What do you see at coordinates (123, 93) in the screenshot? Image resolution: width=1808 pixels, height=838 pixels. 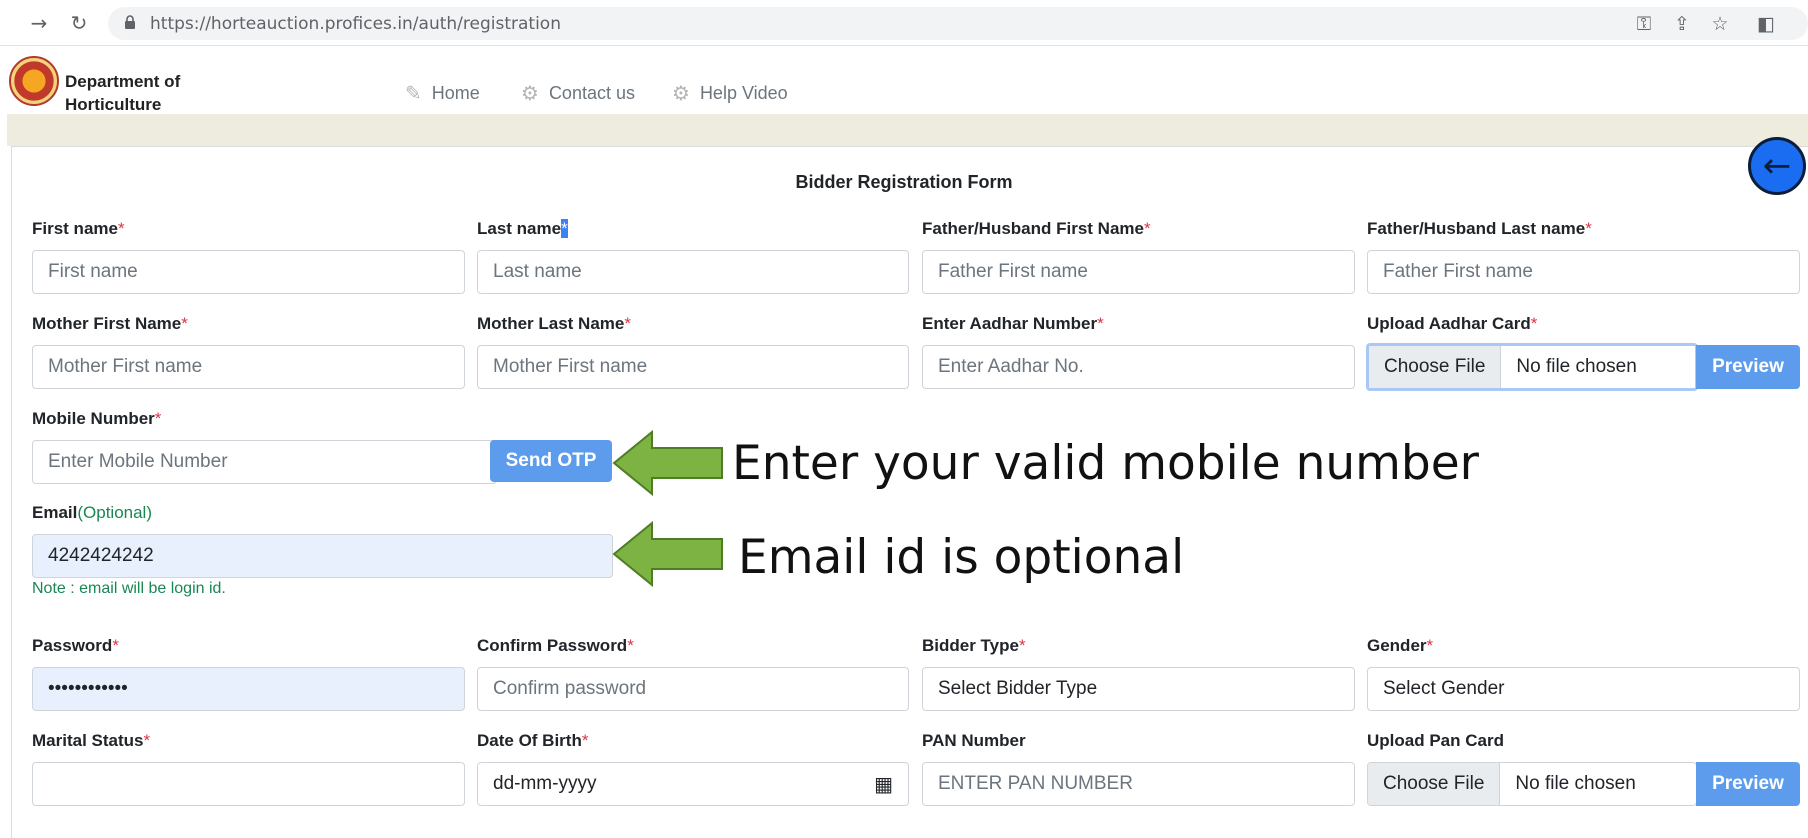 I see `brand-name: Department of Horticulture` at bounding box center [123, 93].